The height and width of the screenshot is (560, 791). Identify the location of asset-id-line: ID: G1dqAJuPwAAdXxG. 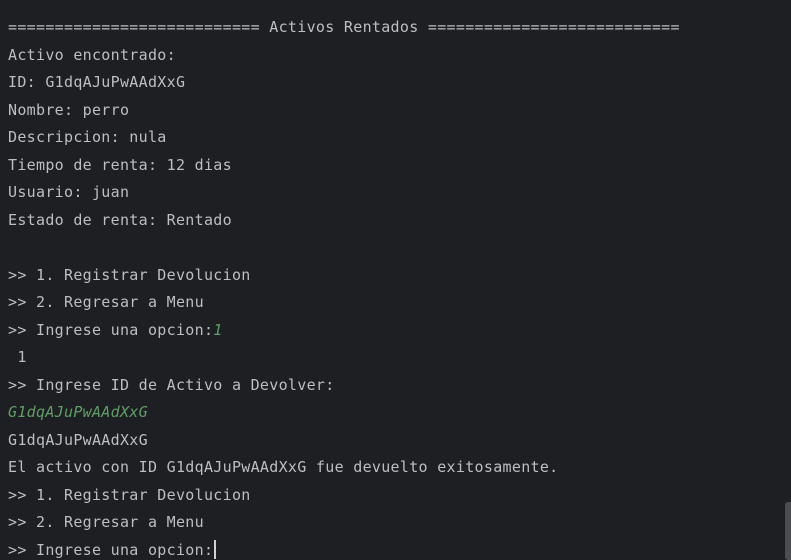
(97, 82).